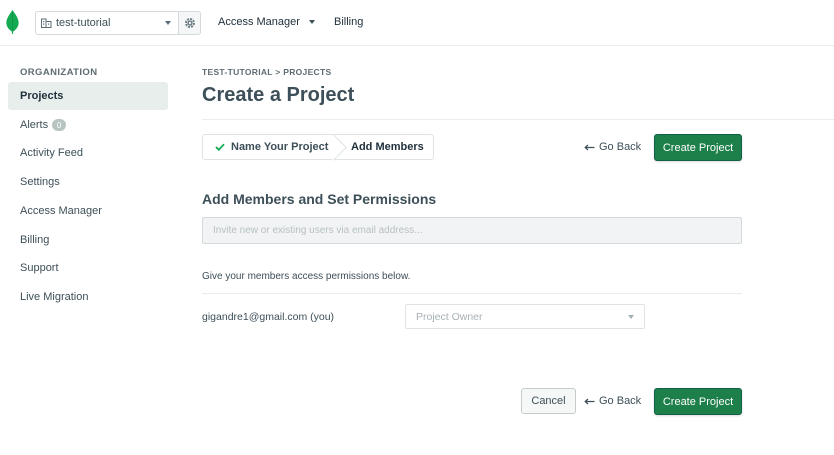  I want to click on sidebar-item-settings: Settings, so click(88, 182).